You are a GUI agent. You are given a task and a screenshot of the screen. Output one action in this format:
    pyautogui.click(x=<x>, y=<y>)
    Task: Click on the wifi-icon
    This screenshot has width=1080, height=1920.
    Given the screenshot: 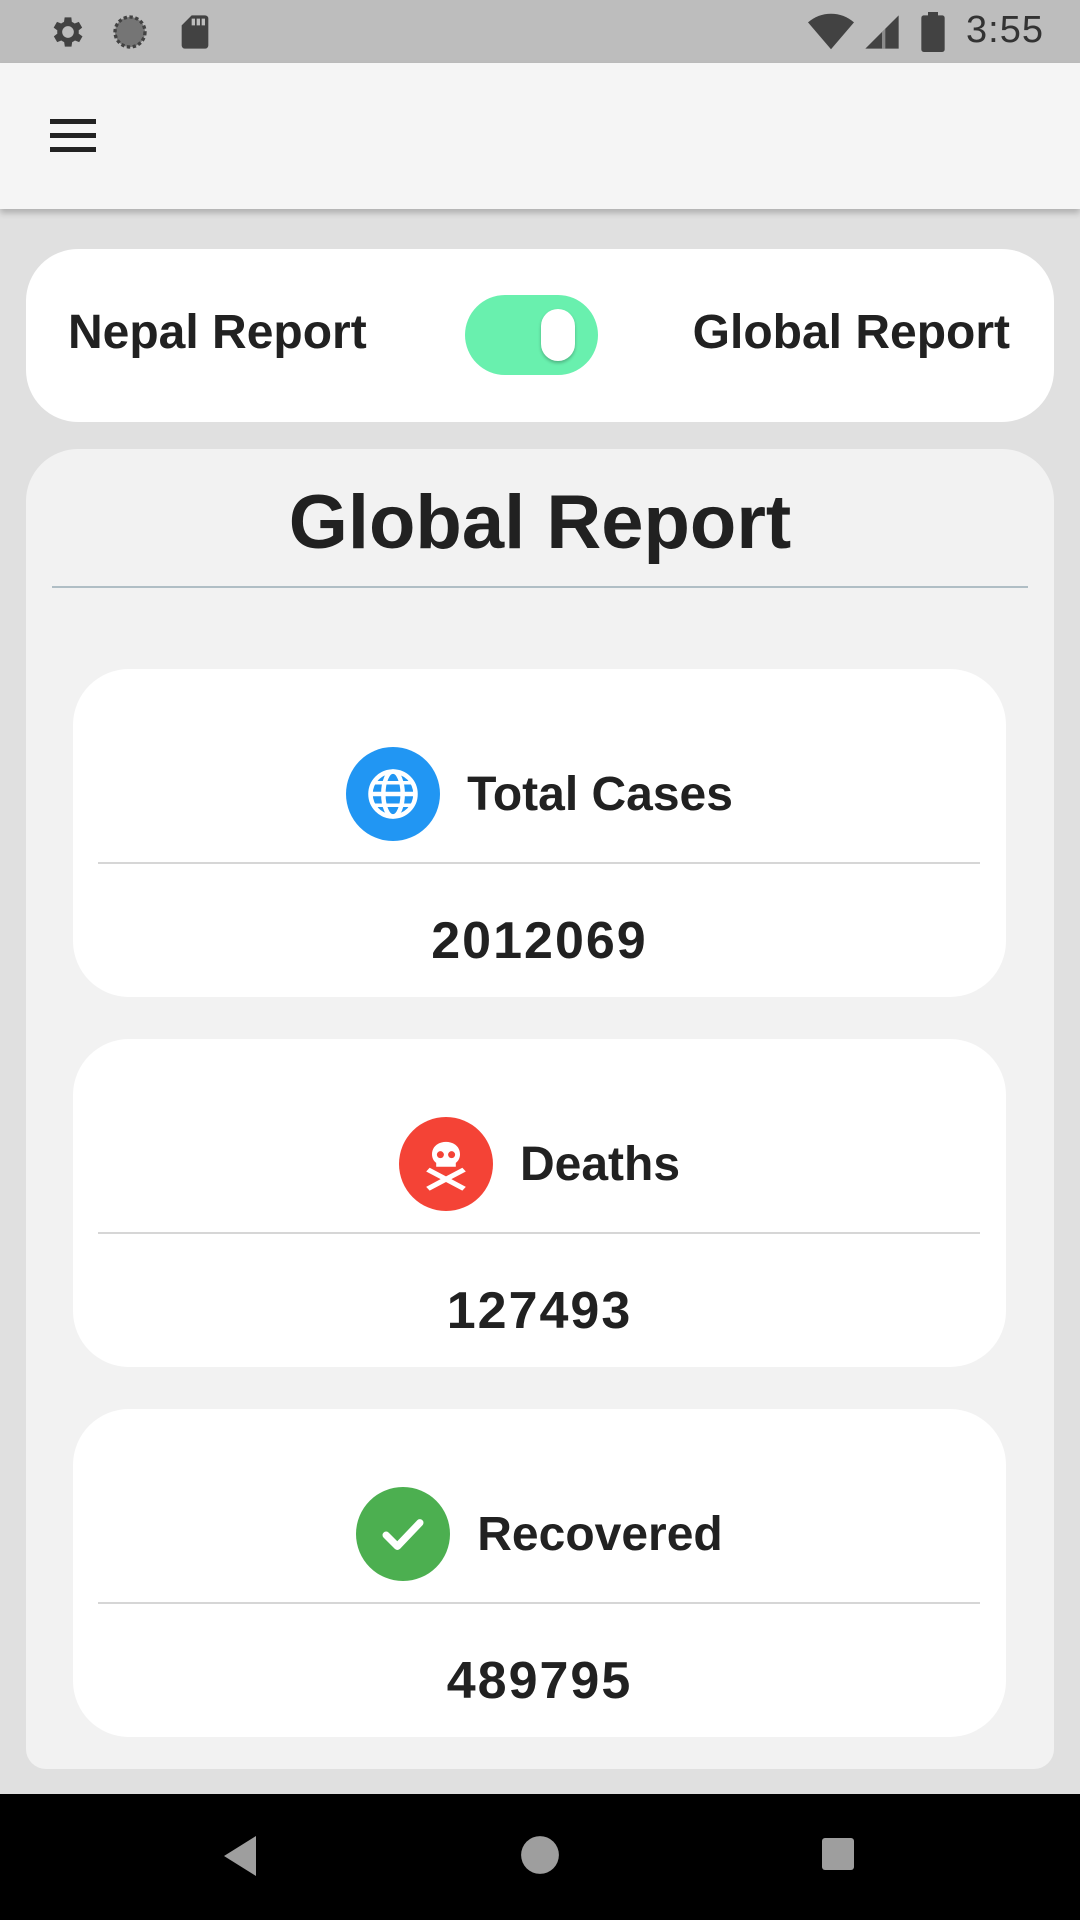 What is the action you would take?
    pyautogui.click(x=831, y=31)
    